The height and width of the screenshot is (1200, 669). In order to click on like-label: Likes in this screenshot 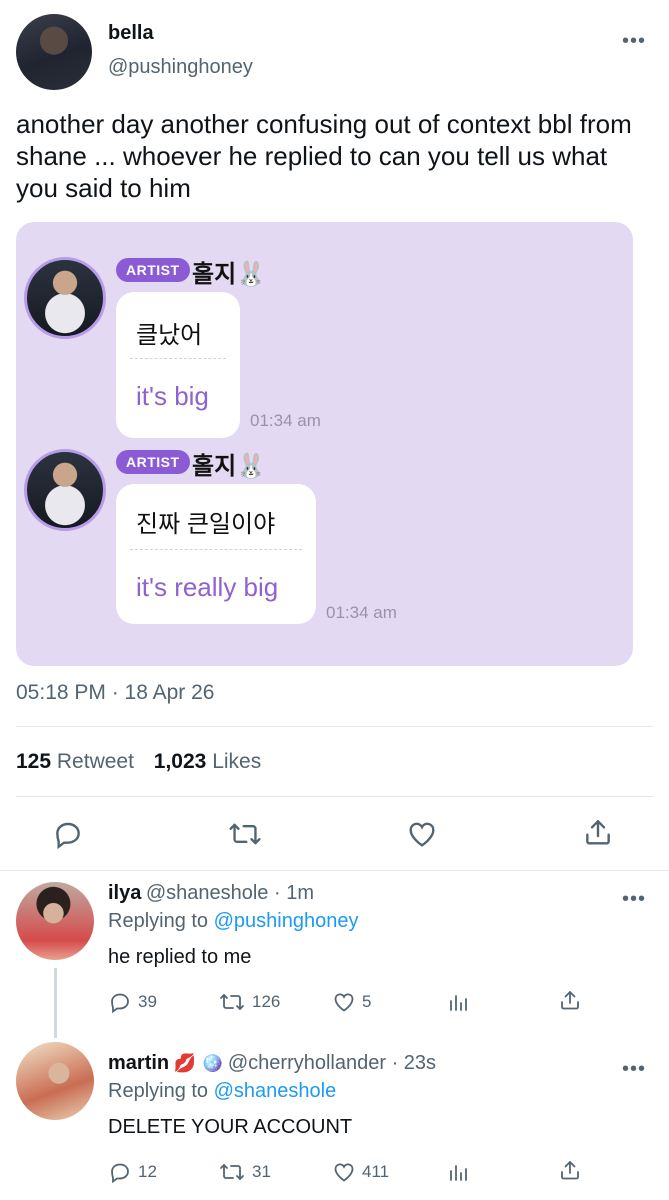, I will do `click(237, 761)`.